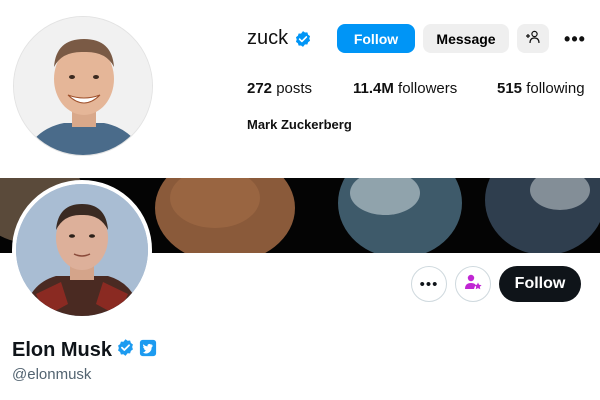  What do you see at coordinates (148, 351) in the screenshot?
I see `twitter-bird-icon` at bounding box center [148, 351].